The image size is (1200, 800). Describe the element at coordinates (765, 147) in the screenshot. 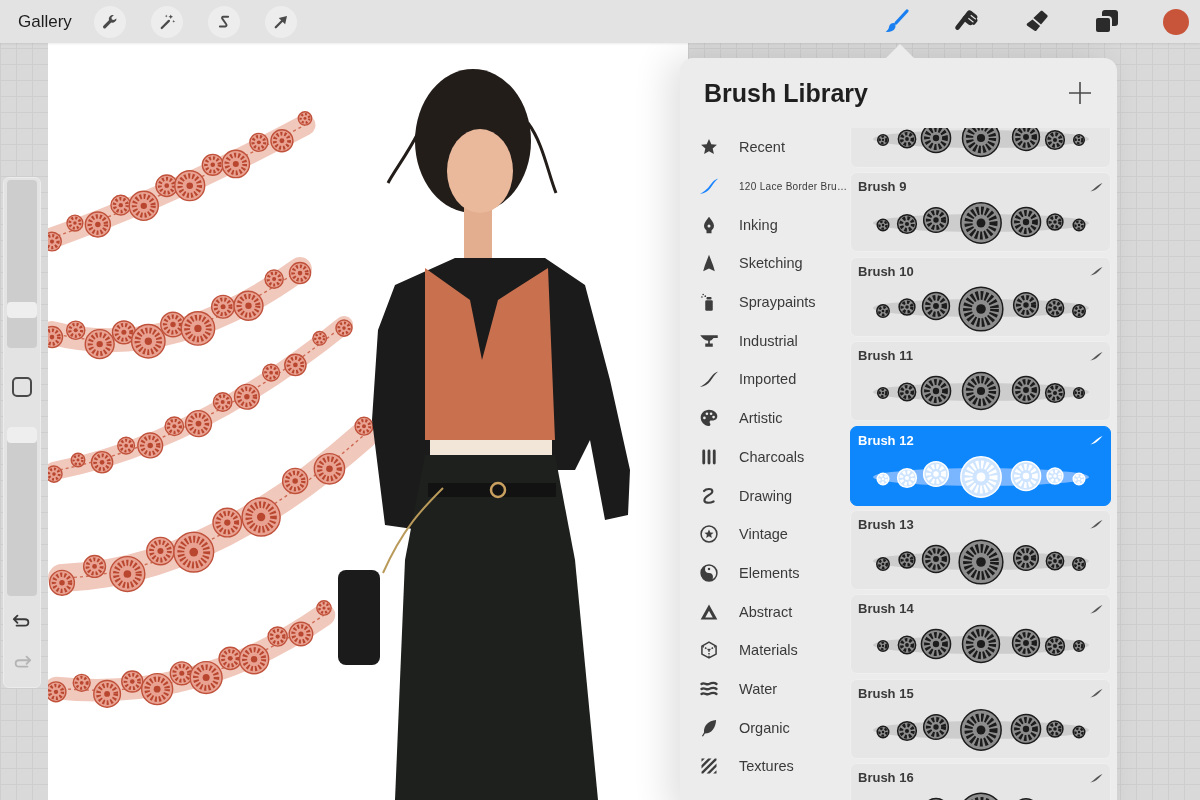

I see `category-item: Recent` at that location.